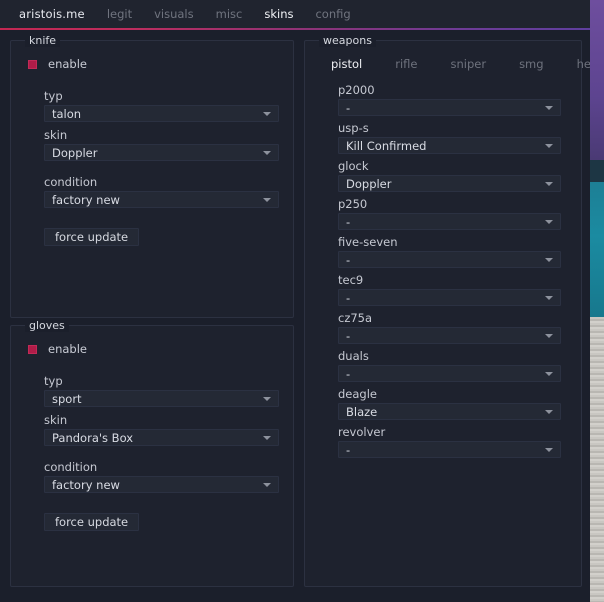 This screenshot has height=602, width=604. I want to click on knife-skin-value: Doppler, so click(75, 152).